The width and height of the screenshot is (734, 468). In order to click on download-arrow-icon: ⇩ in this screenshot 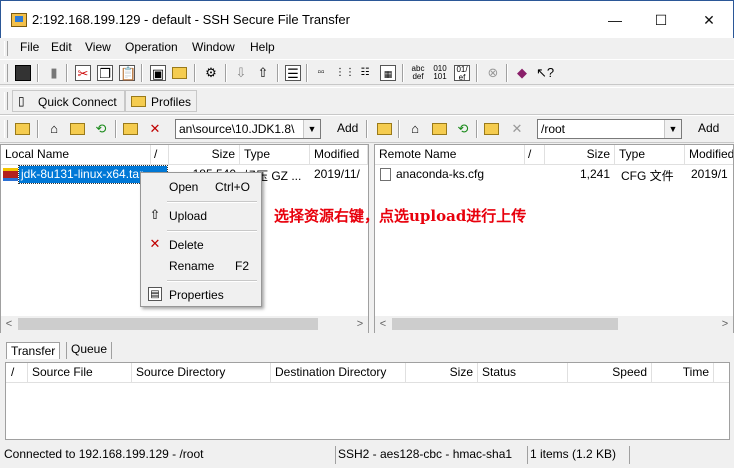, I will do `click(241, 73)`.